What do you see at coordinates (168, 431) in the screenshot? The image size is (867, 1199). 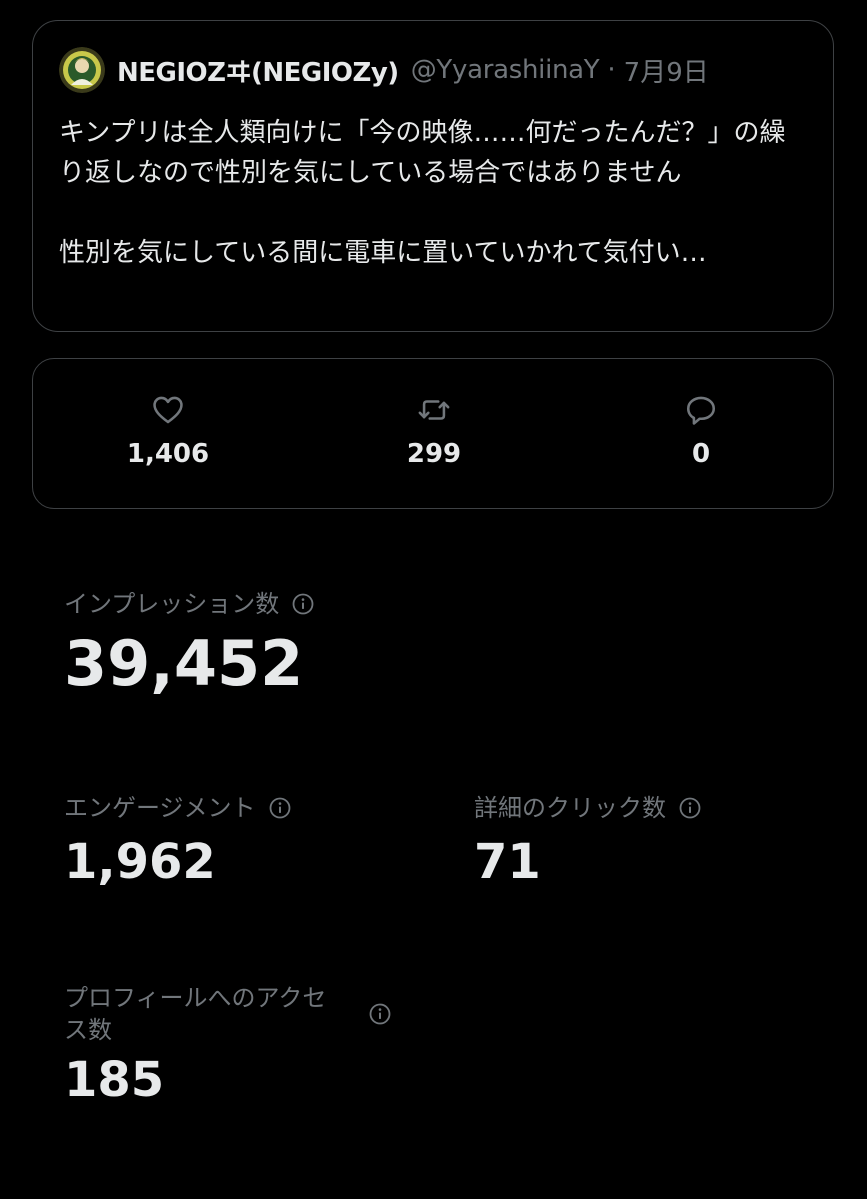 I see `like-stat: 1,406` at bounding box center [168, 431].